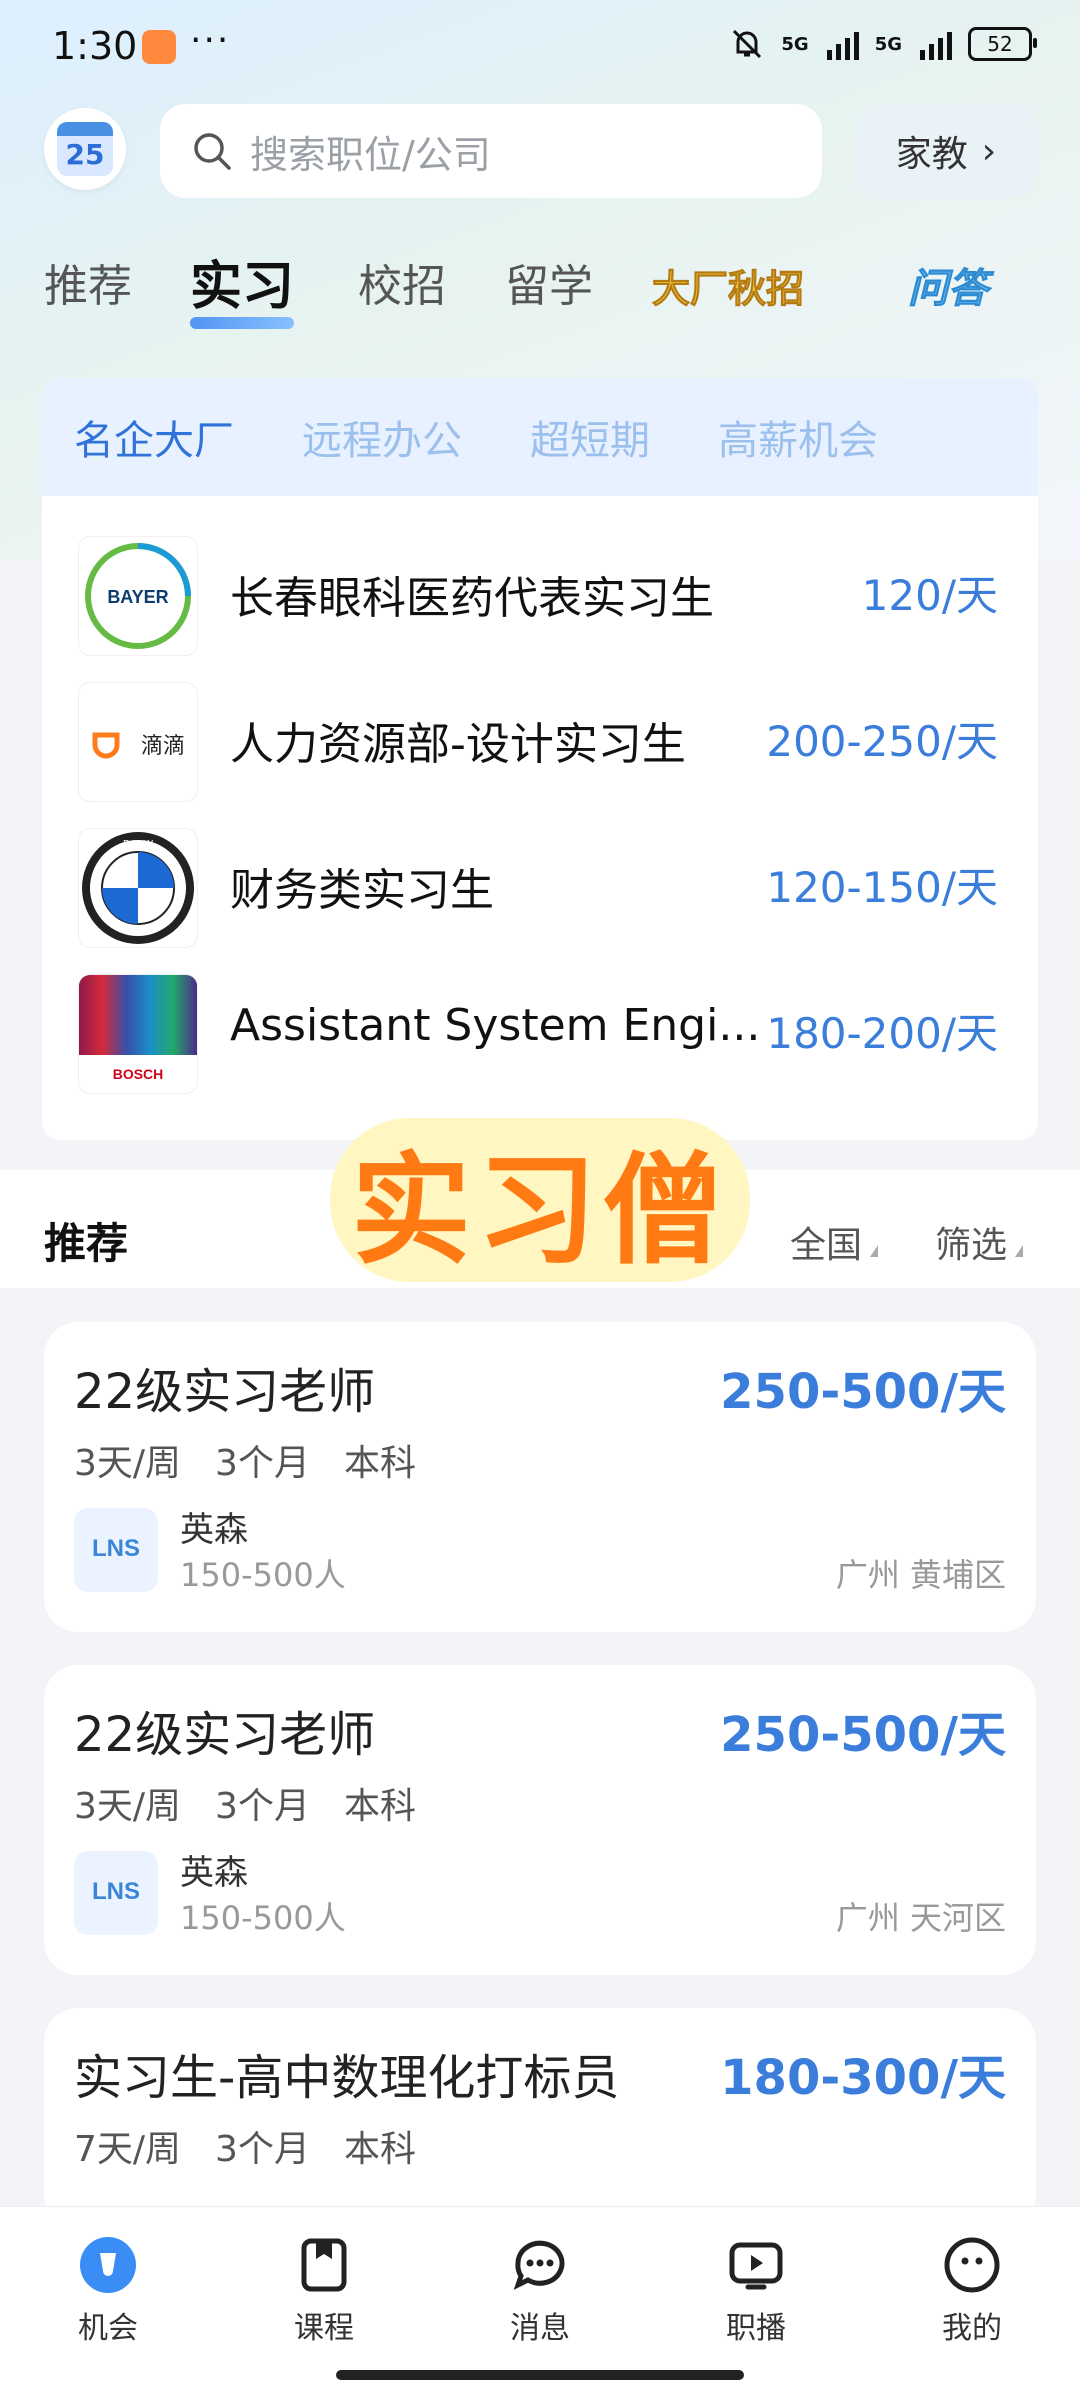 The width and height of the screenshot is (1080, 2402). What do you see at coordinates (108, 2328) in the screenshot?
I see `nav-label: 机会` at bounding box center [108, 2328].